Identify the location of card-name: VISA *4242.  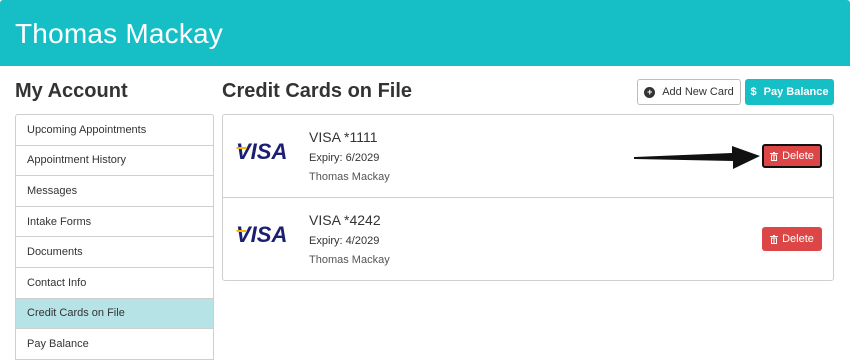
(345, 220).